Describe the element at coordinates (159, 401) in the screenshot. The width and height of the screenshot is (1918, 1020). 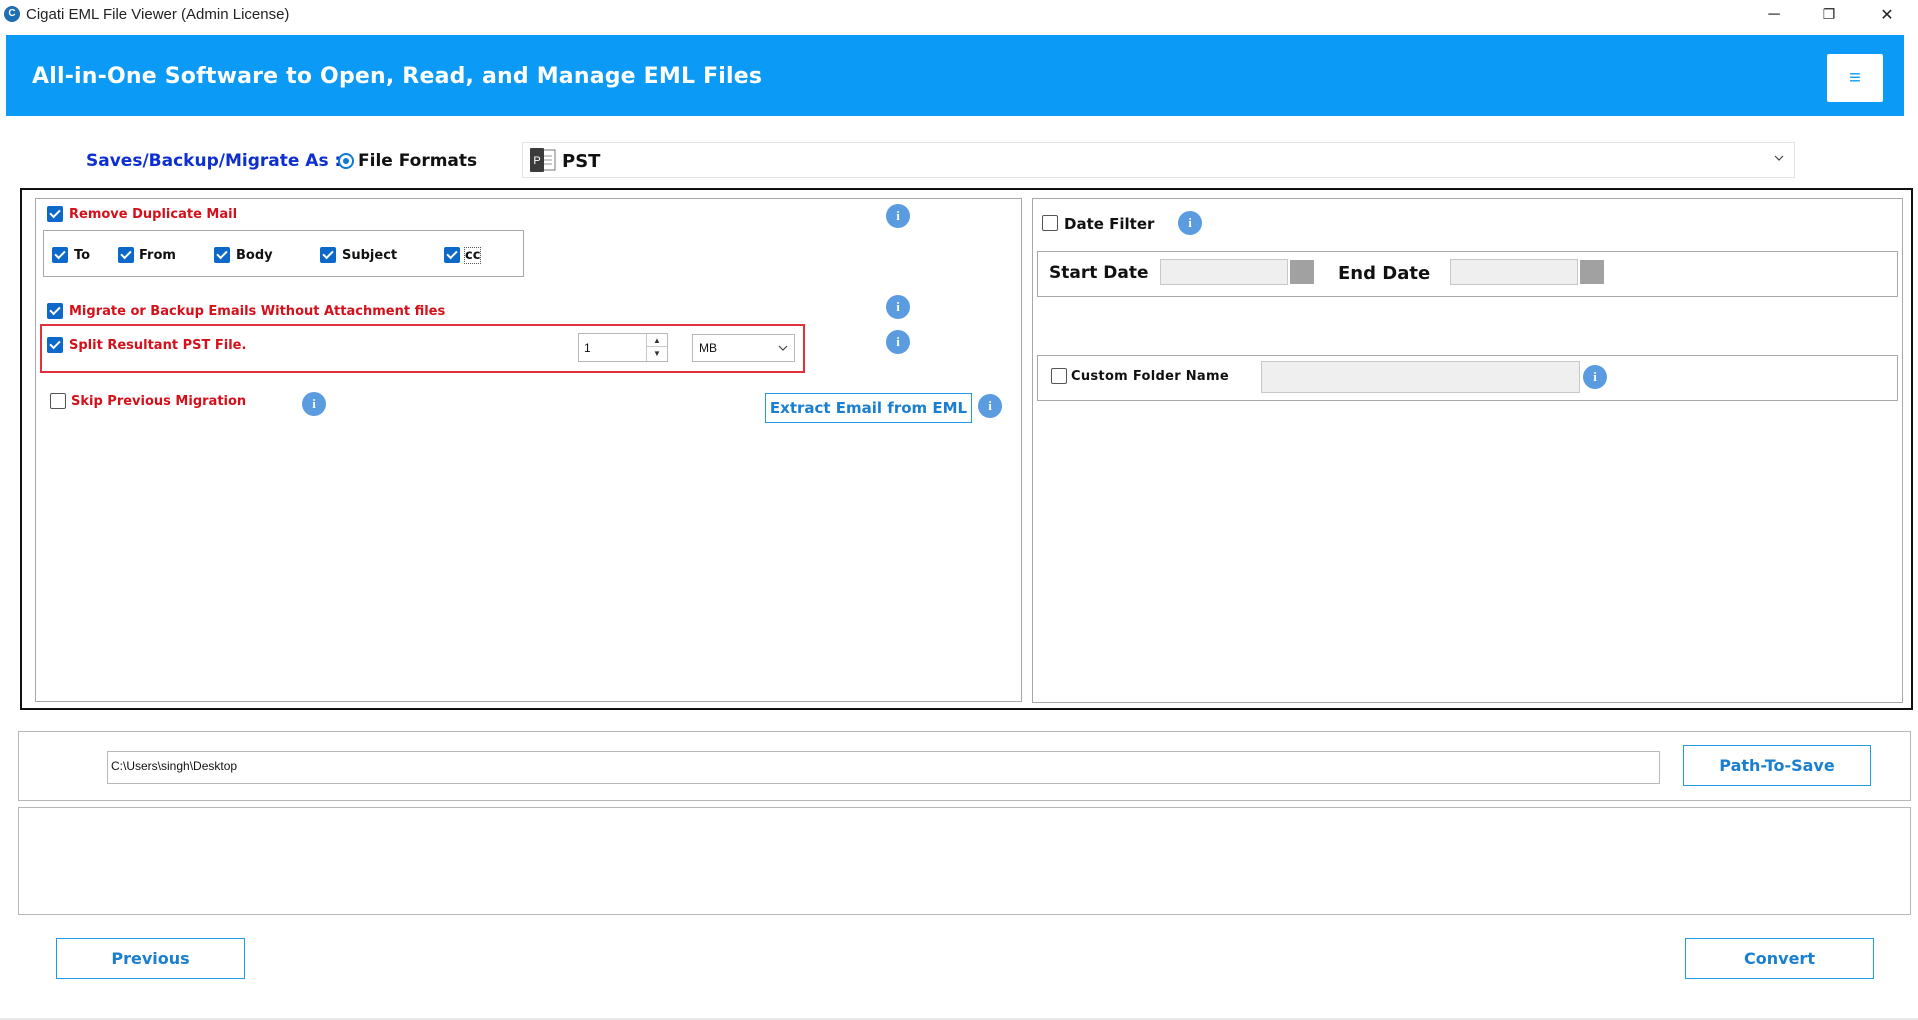
I see `skip-previous-label: Skip Previous Migration` at that location.